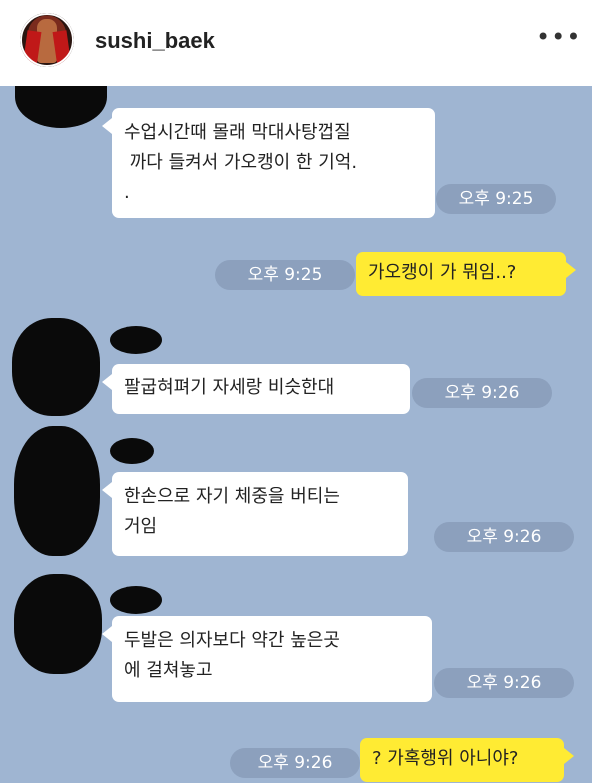  I want to click on message-bubble-mine: ? 가혹행위 아니야?, so click(462, 760).